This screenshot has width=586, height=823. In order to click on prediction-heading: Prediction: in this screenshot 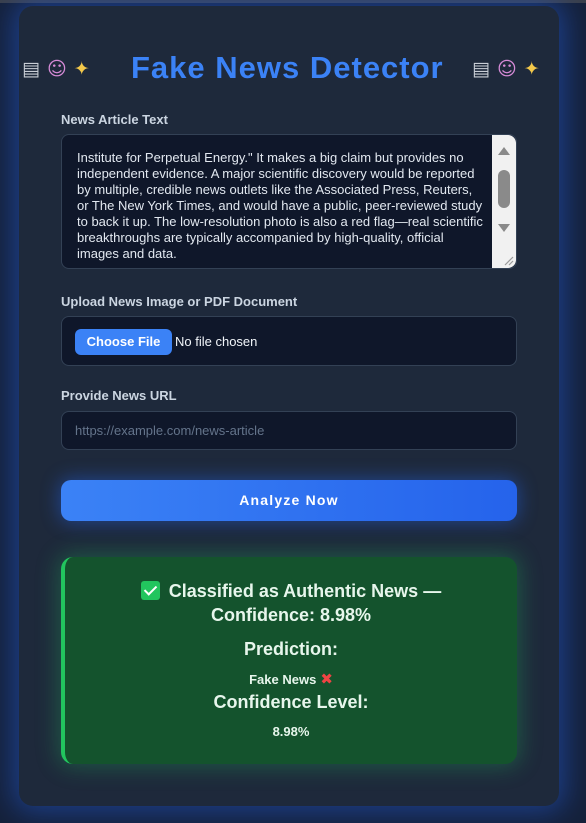, I will do `click(290, 649)`.